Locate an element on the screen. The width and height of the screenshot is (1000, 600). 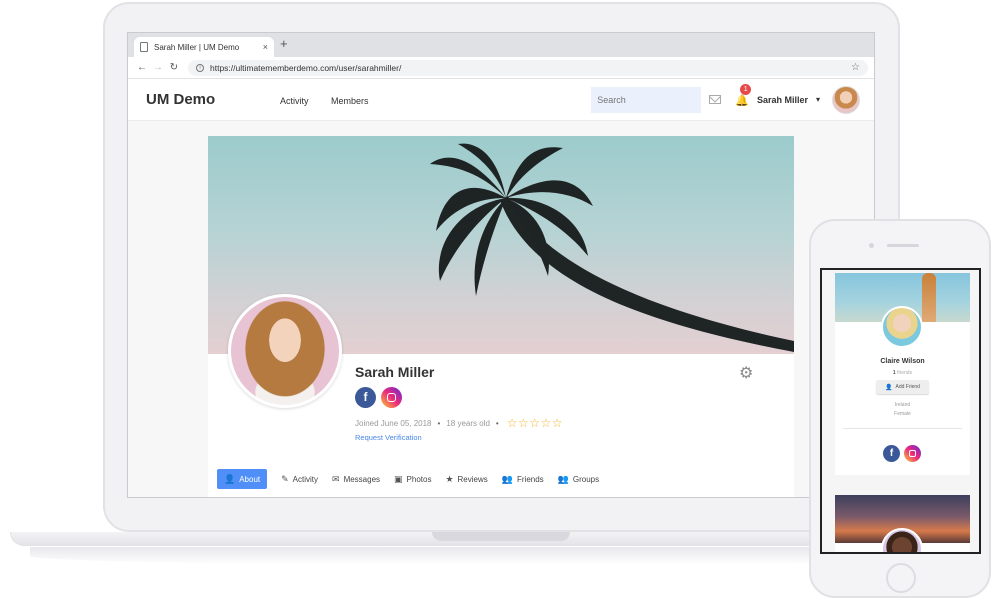
info-icon: i is located at coordinates (200, 67).